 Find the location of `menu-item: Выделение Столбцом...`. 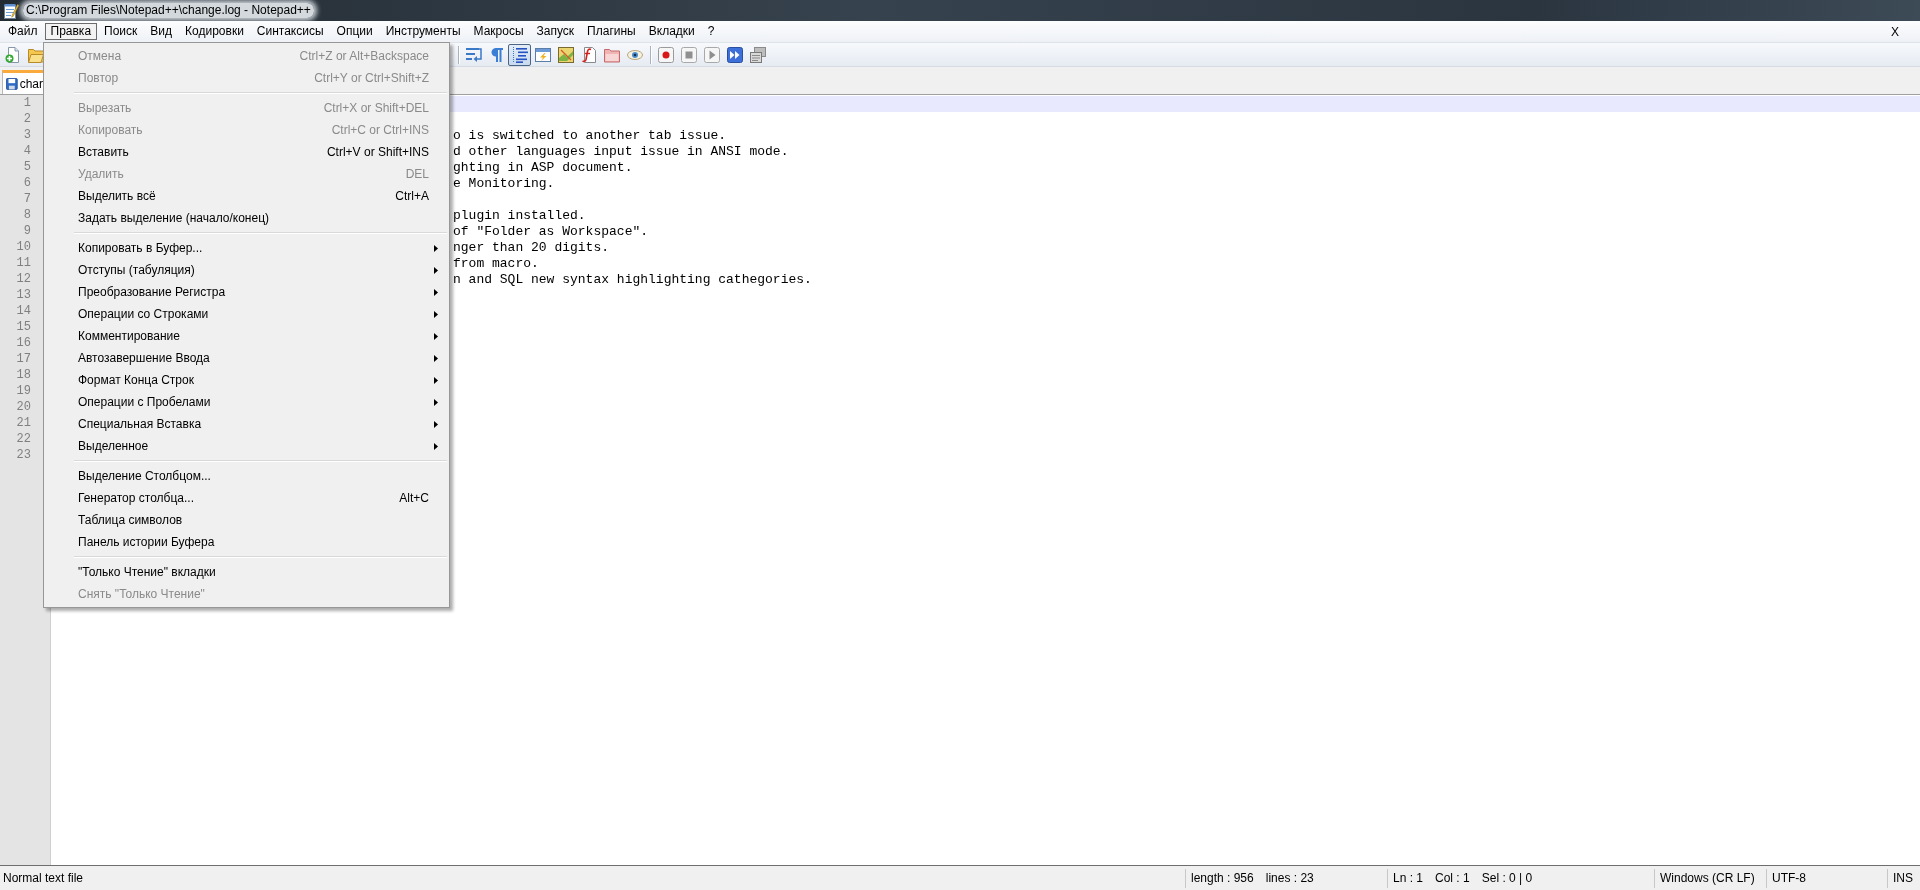

menu-item: Выделение Столбцом... is located at coordinates (246, 476).